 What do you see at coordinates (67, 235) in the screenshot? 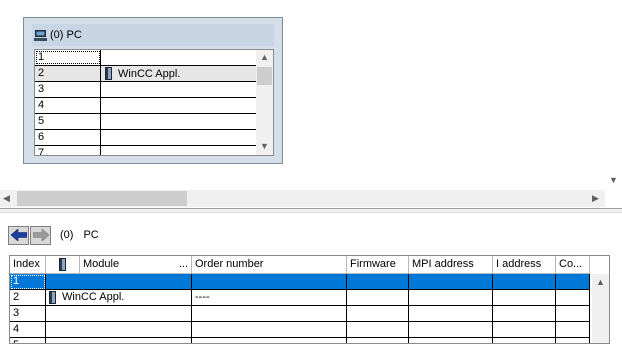
I see `station-index: (0)` at bounding box center [67, 235].